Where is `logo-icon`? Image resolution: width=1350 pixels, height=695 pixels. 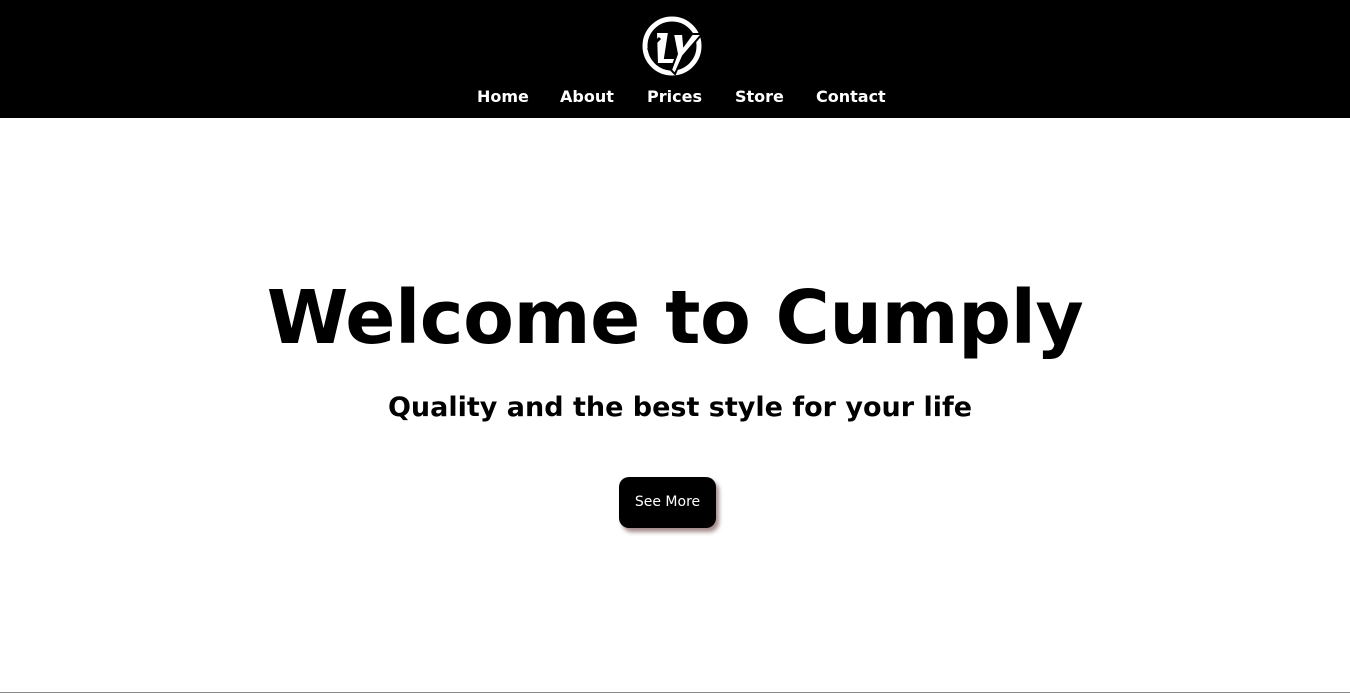 logo-icon is located at coordinates (672, 46).